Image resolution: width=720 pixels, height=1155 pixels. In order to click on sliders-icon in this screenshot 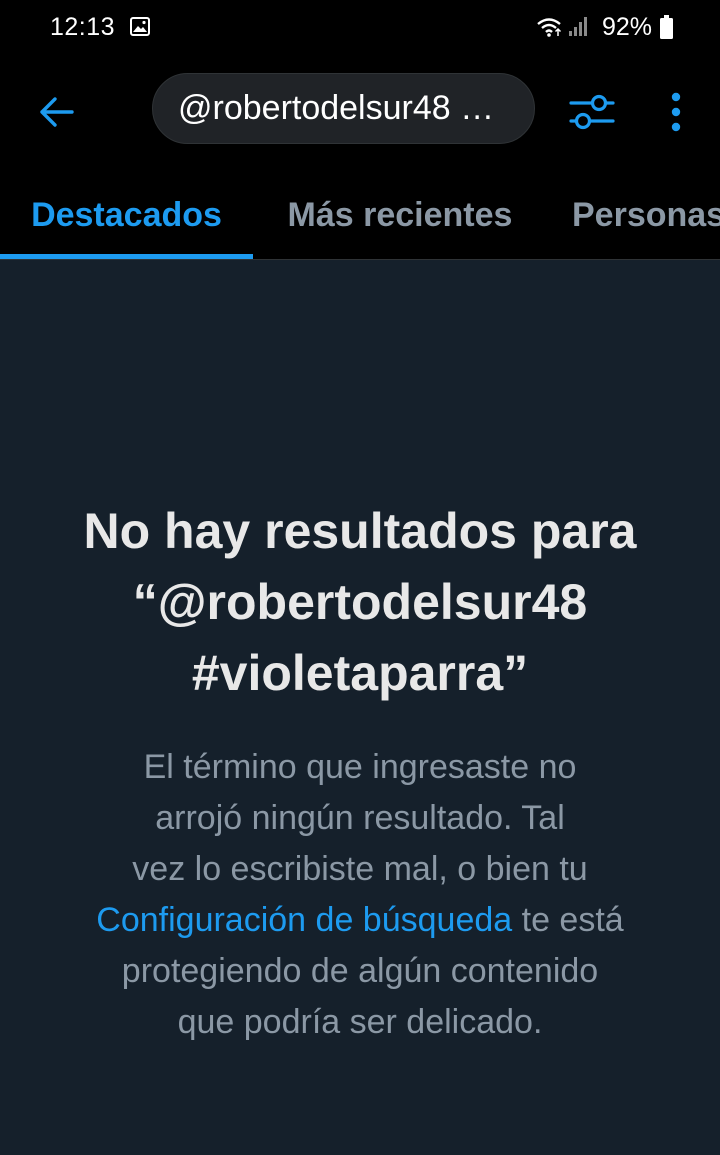, I will do `click(592, 112)`.